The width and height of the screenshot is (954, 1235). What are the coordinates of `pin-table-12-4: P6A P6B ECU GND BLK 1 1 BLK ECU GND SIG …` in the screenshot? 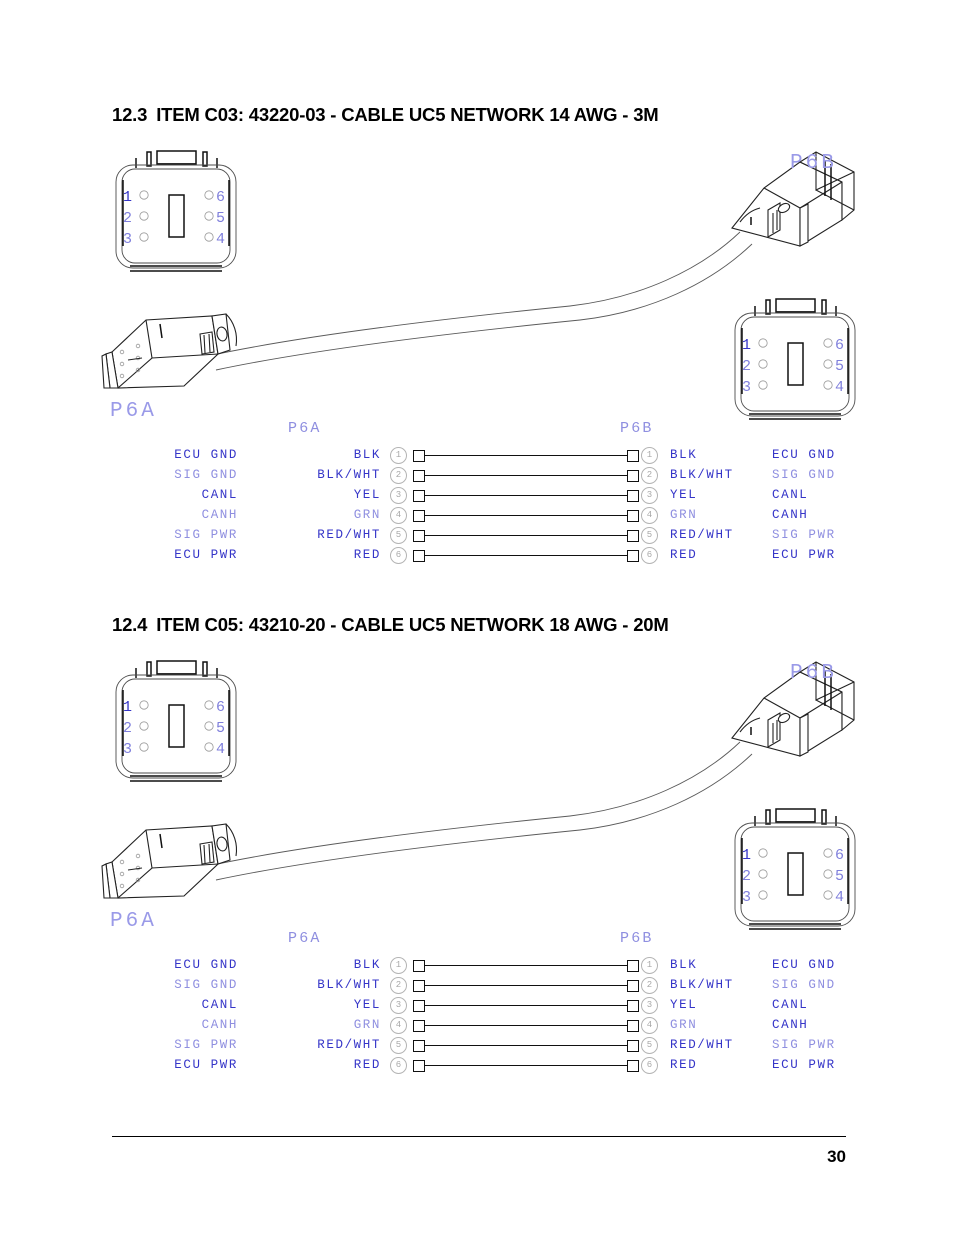 It's located at (480, 1002).